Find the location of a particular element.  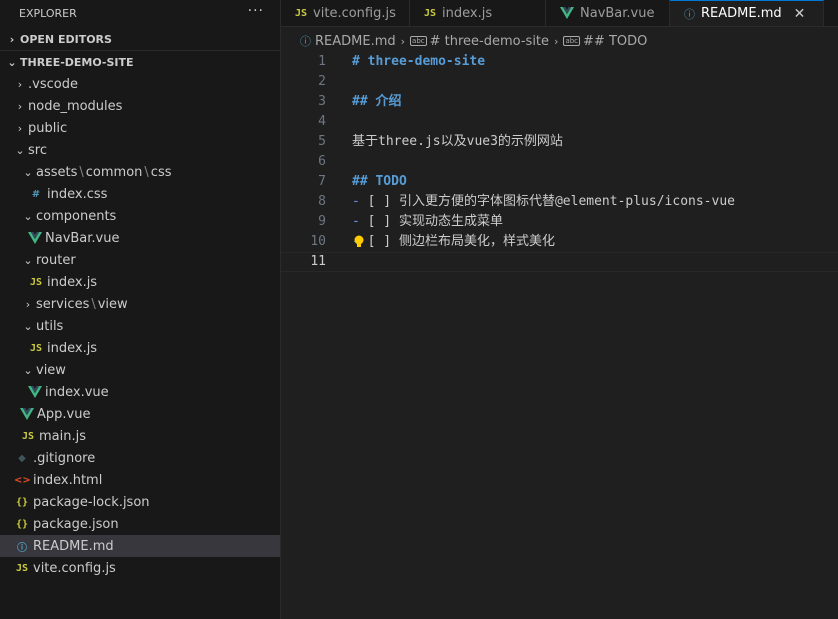

breadcrumb-heading2: ## TODO is located at coordinates (615, 41).